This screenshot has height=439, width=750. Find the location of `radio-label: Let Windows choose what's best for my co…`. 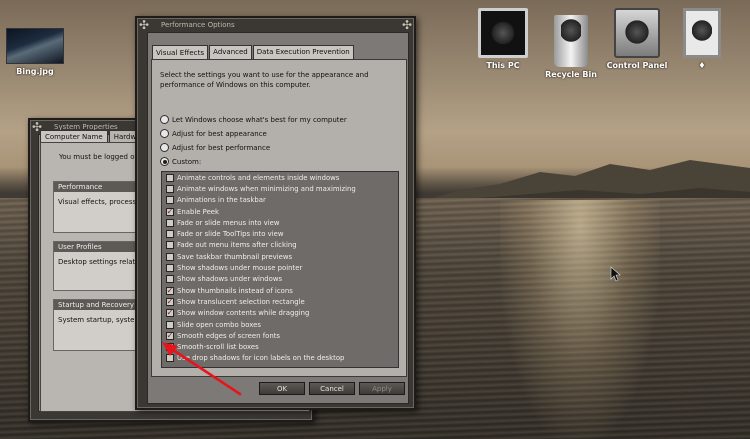

radio-label: Let Windows choose what's best for my co… is located at coordinates (259, 119).